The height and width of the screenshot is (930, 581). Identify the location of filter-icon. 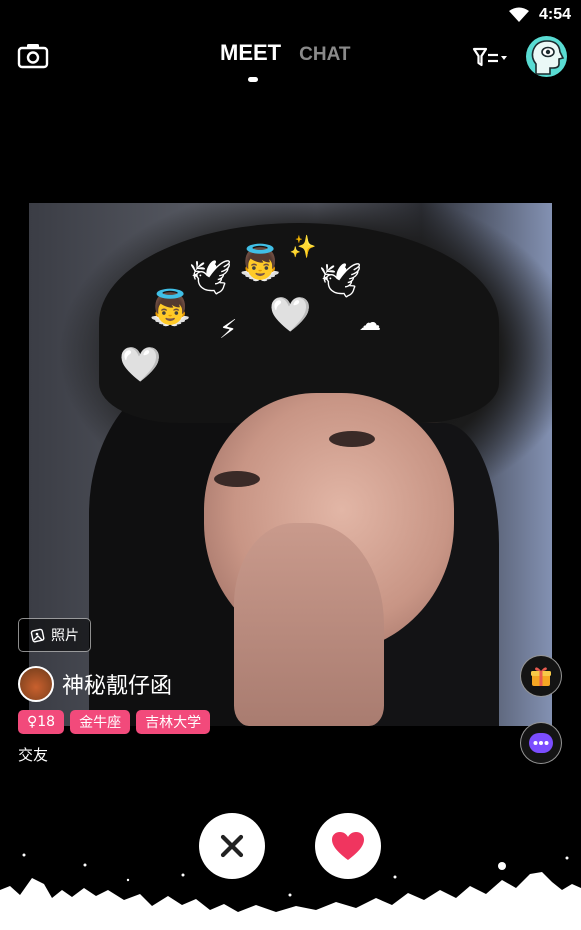
(490, 57).